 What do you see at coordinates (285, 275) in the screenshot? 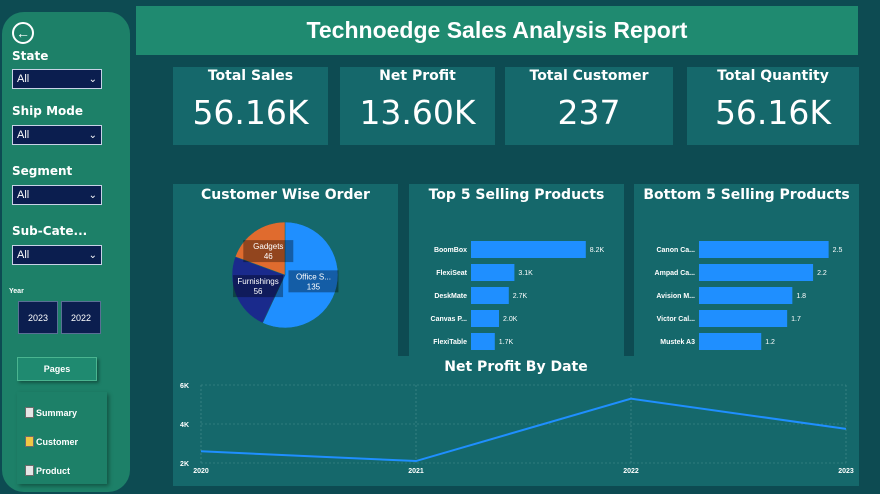
I see `pie-chart: Office S...135 Furnishings56 Gadgets46` at bounding box center [285, 275].